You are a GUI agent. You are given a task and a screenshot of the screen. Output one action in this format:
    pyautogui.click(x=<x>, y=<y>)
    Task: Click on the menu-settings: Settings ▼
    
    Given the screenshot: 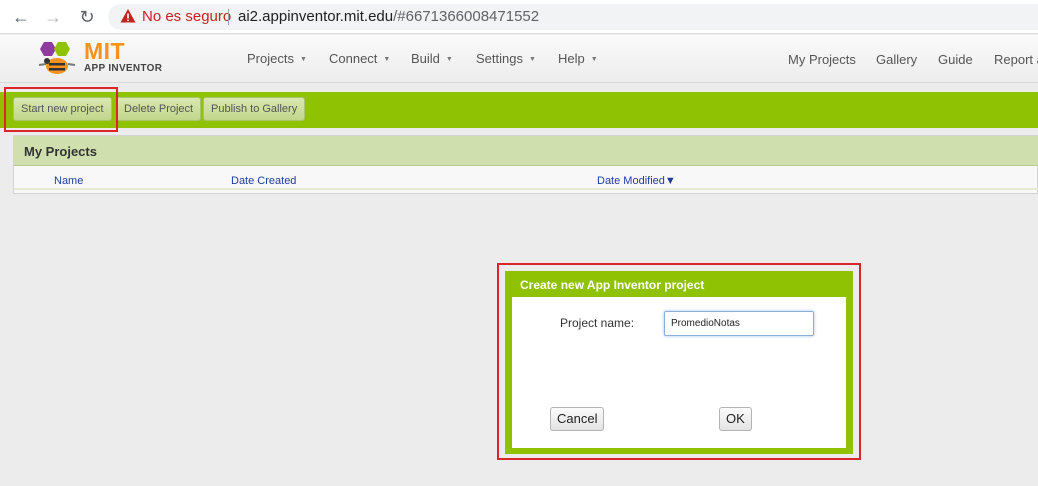 What is the action you would take?
    pyautogui.click(x=506, y=59)
    